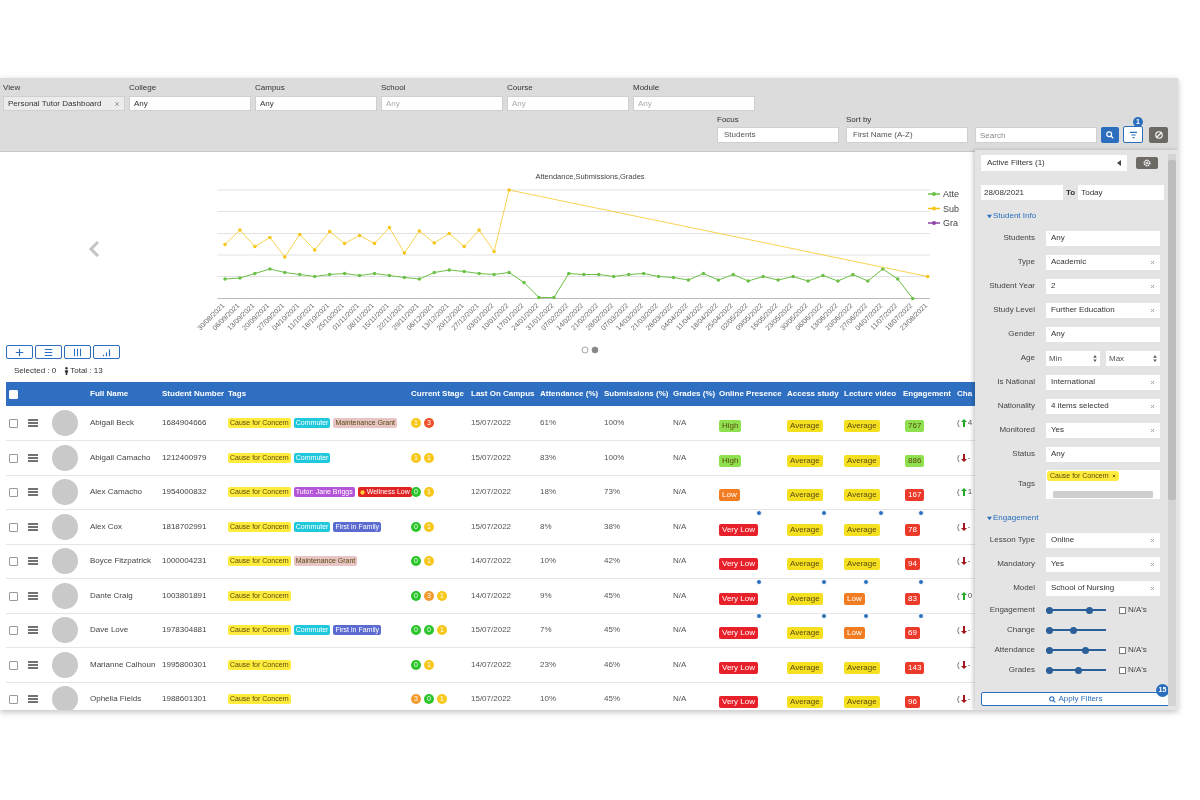  I want to click on column-header: Student Number, so click(191, 394).